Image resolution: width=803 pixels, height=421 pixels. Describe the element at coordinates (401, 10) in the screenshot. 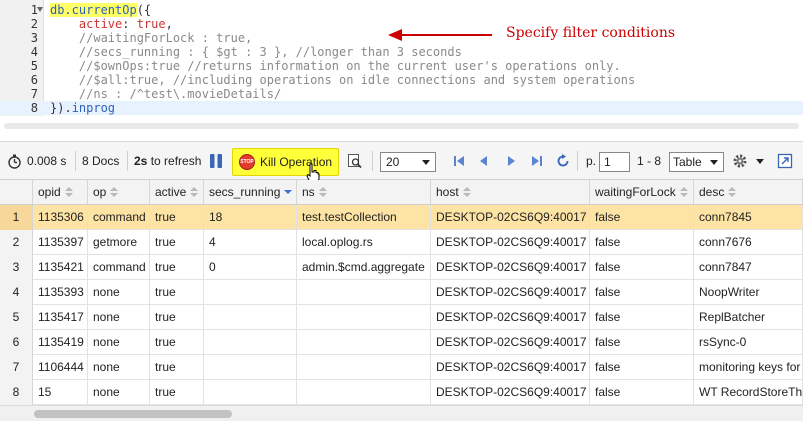

I see `code-line: 1 db.currentOp({` at that location.